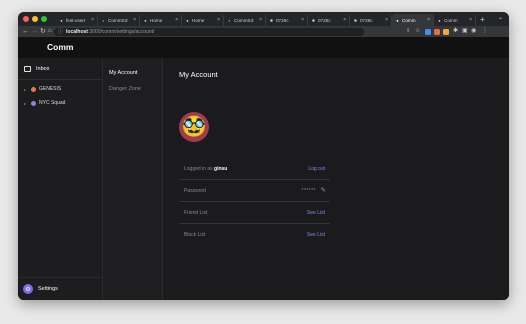 The height and width of the screenshot is (324, 526). Describe the element at coordinates (60, 179) in the screenshot. I see `left-sidebar: Inbox ▸ GENESIS ▸ NYC Squad ⚙ Settings` at that location.